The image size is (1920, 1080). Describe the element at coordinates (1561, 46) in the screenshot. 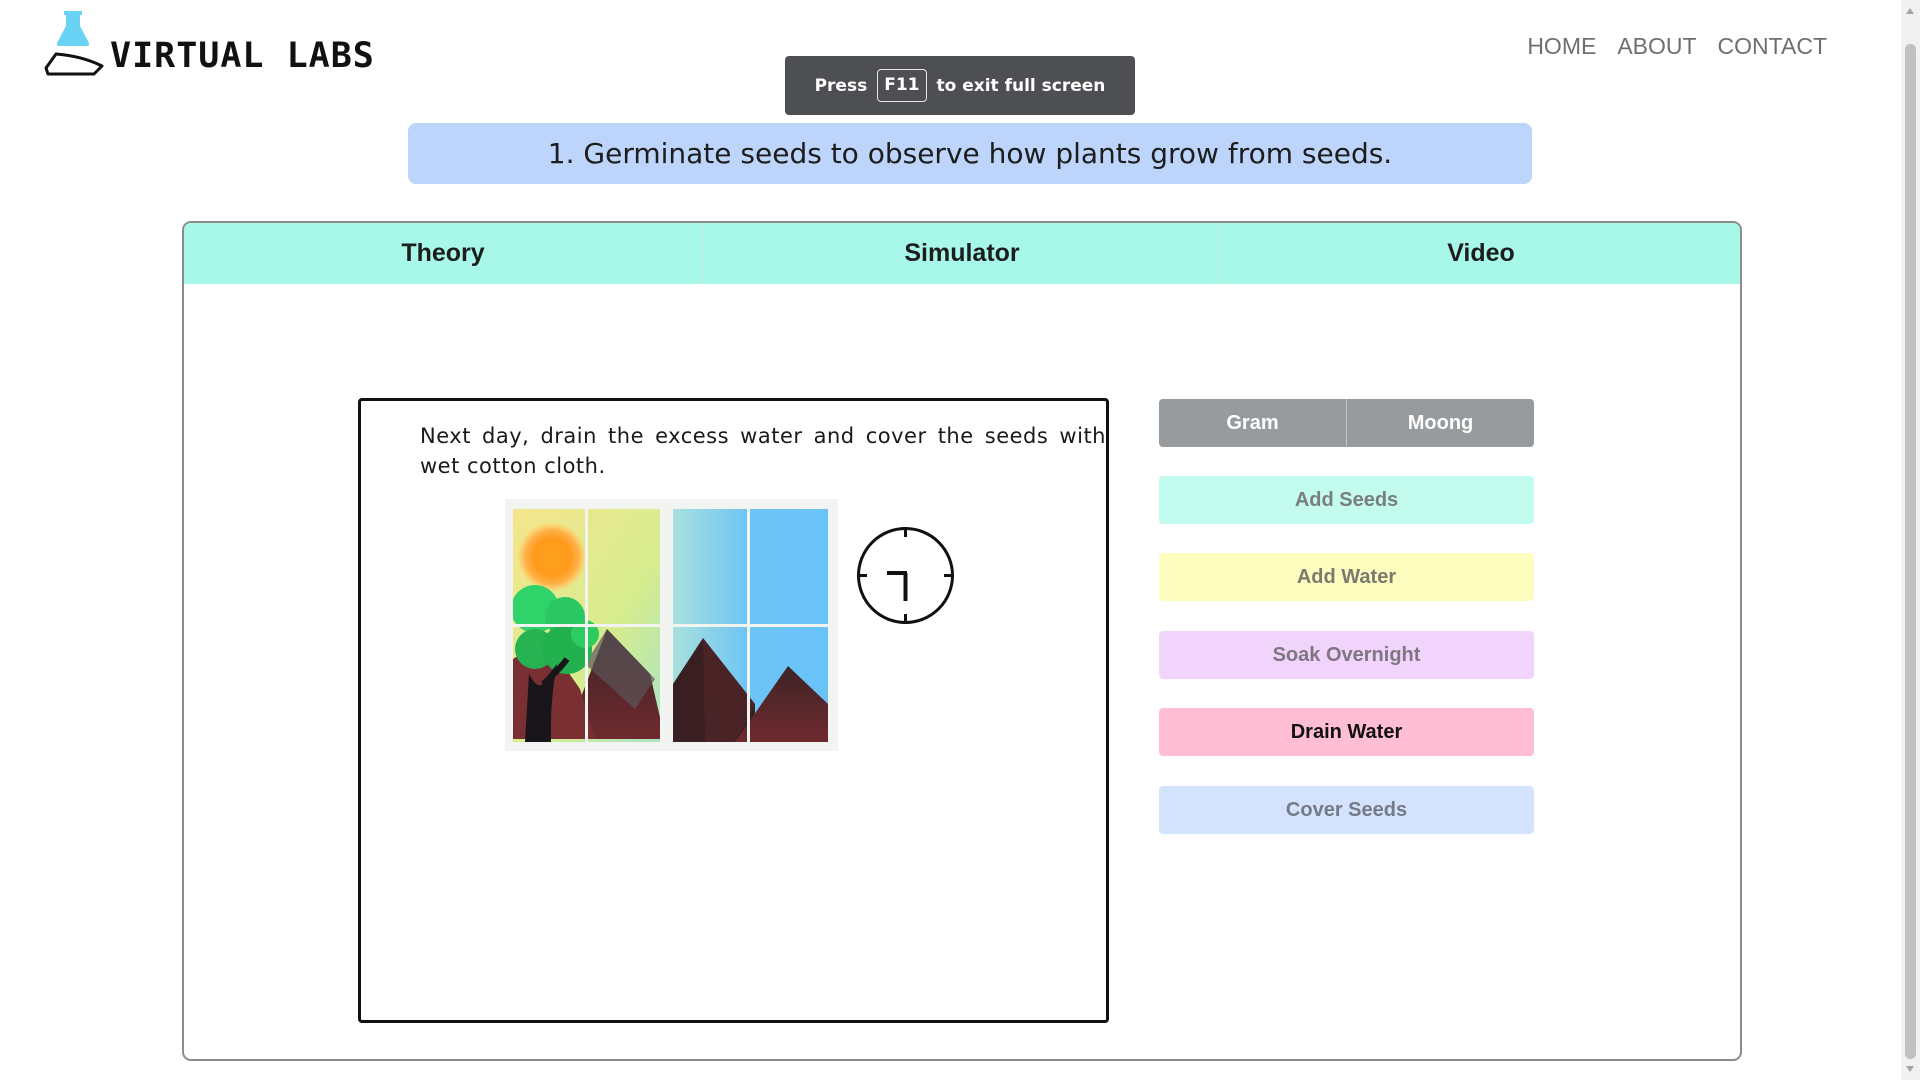

I see `nav-home: HOME` at that location.